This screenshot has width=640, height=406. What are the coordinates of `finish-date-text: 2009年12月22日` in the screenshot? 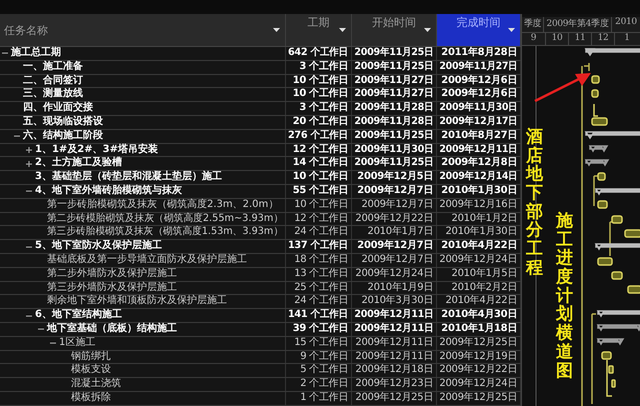 It's located at (478, 371).